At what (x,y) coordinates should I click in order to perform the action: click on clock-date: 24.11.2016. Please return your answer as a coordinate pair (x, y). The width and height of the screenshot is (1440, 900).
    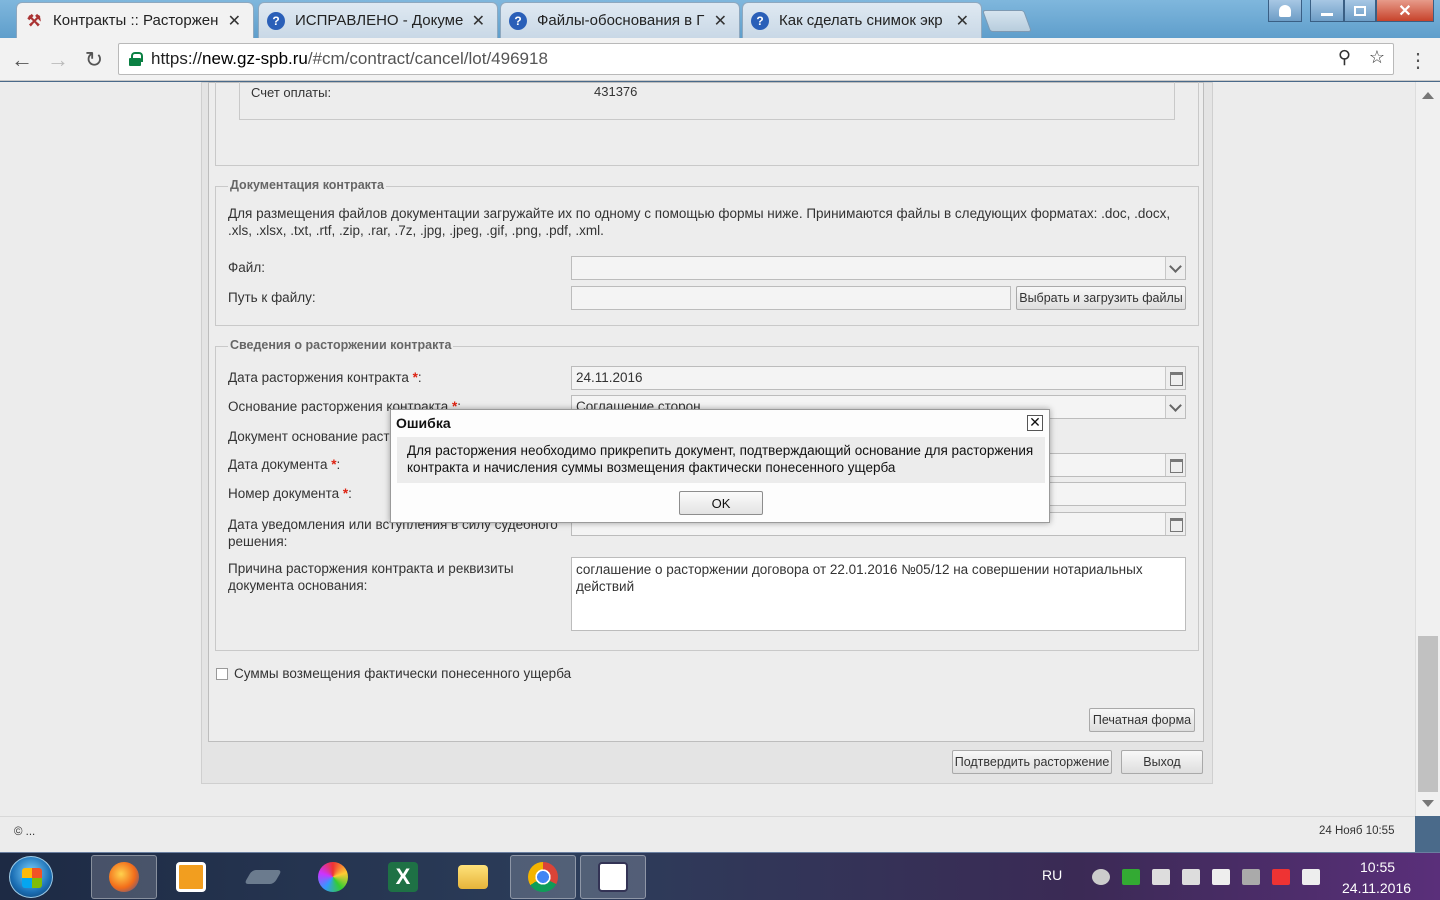
    Looking at the image, I should click on (1376, 888).